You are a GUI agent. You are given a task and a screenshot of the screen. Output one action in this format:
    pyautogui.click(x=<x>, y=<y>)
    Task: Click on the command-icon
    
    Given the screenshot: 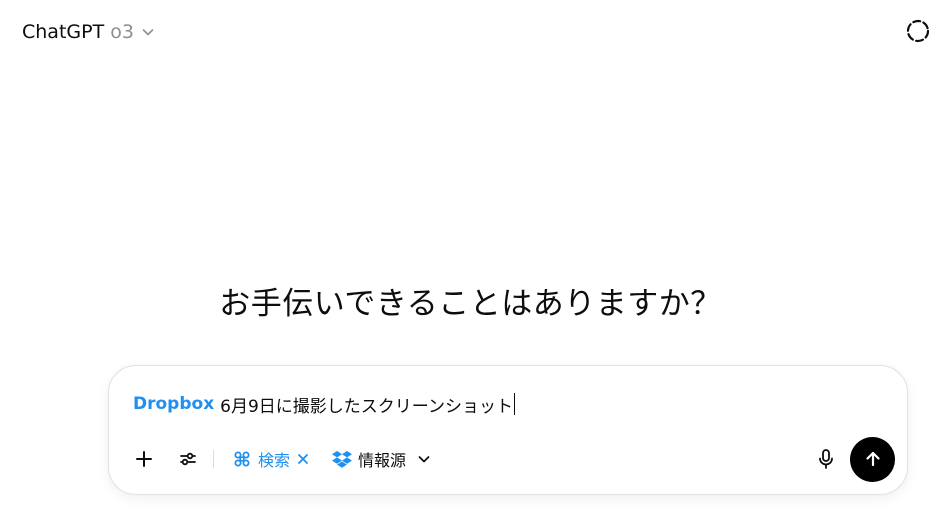 What is the action you would take?
    pyautogui.click(x=242, y=459)
    